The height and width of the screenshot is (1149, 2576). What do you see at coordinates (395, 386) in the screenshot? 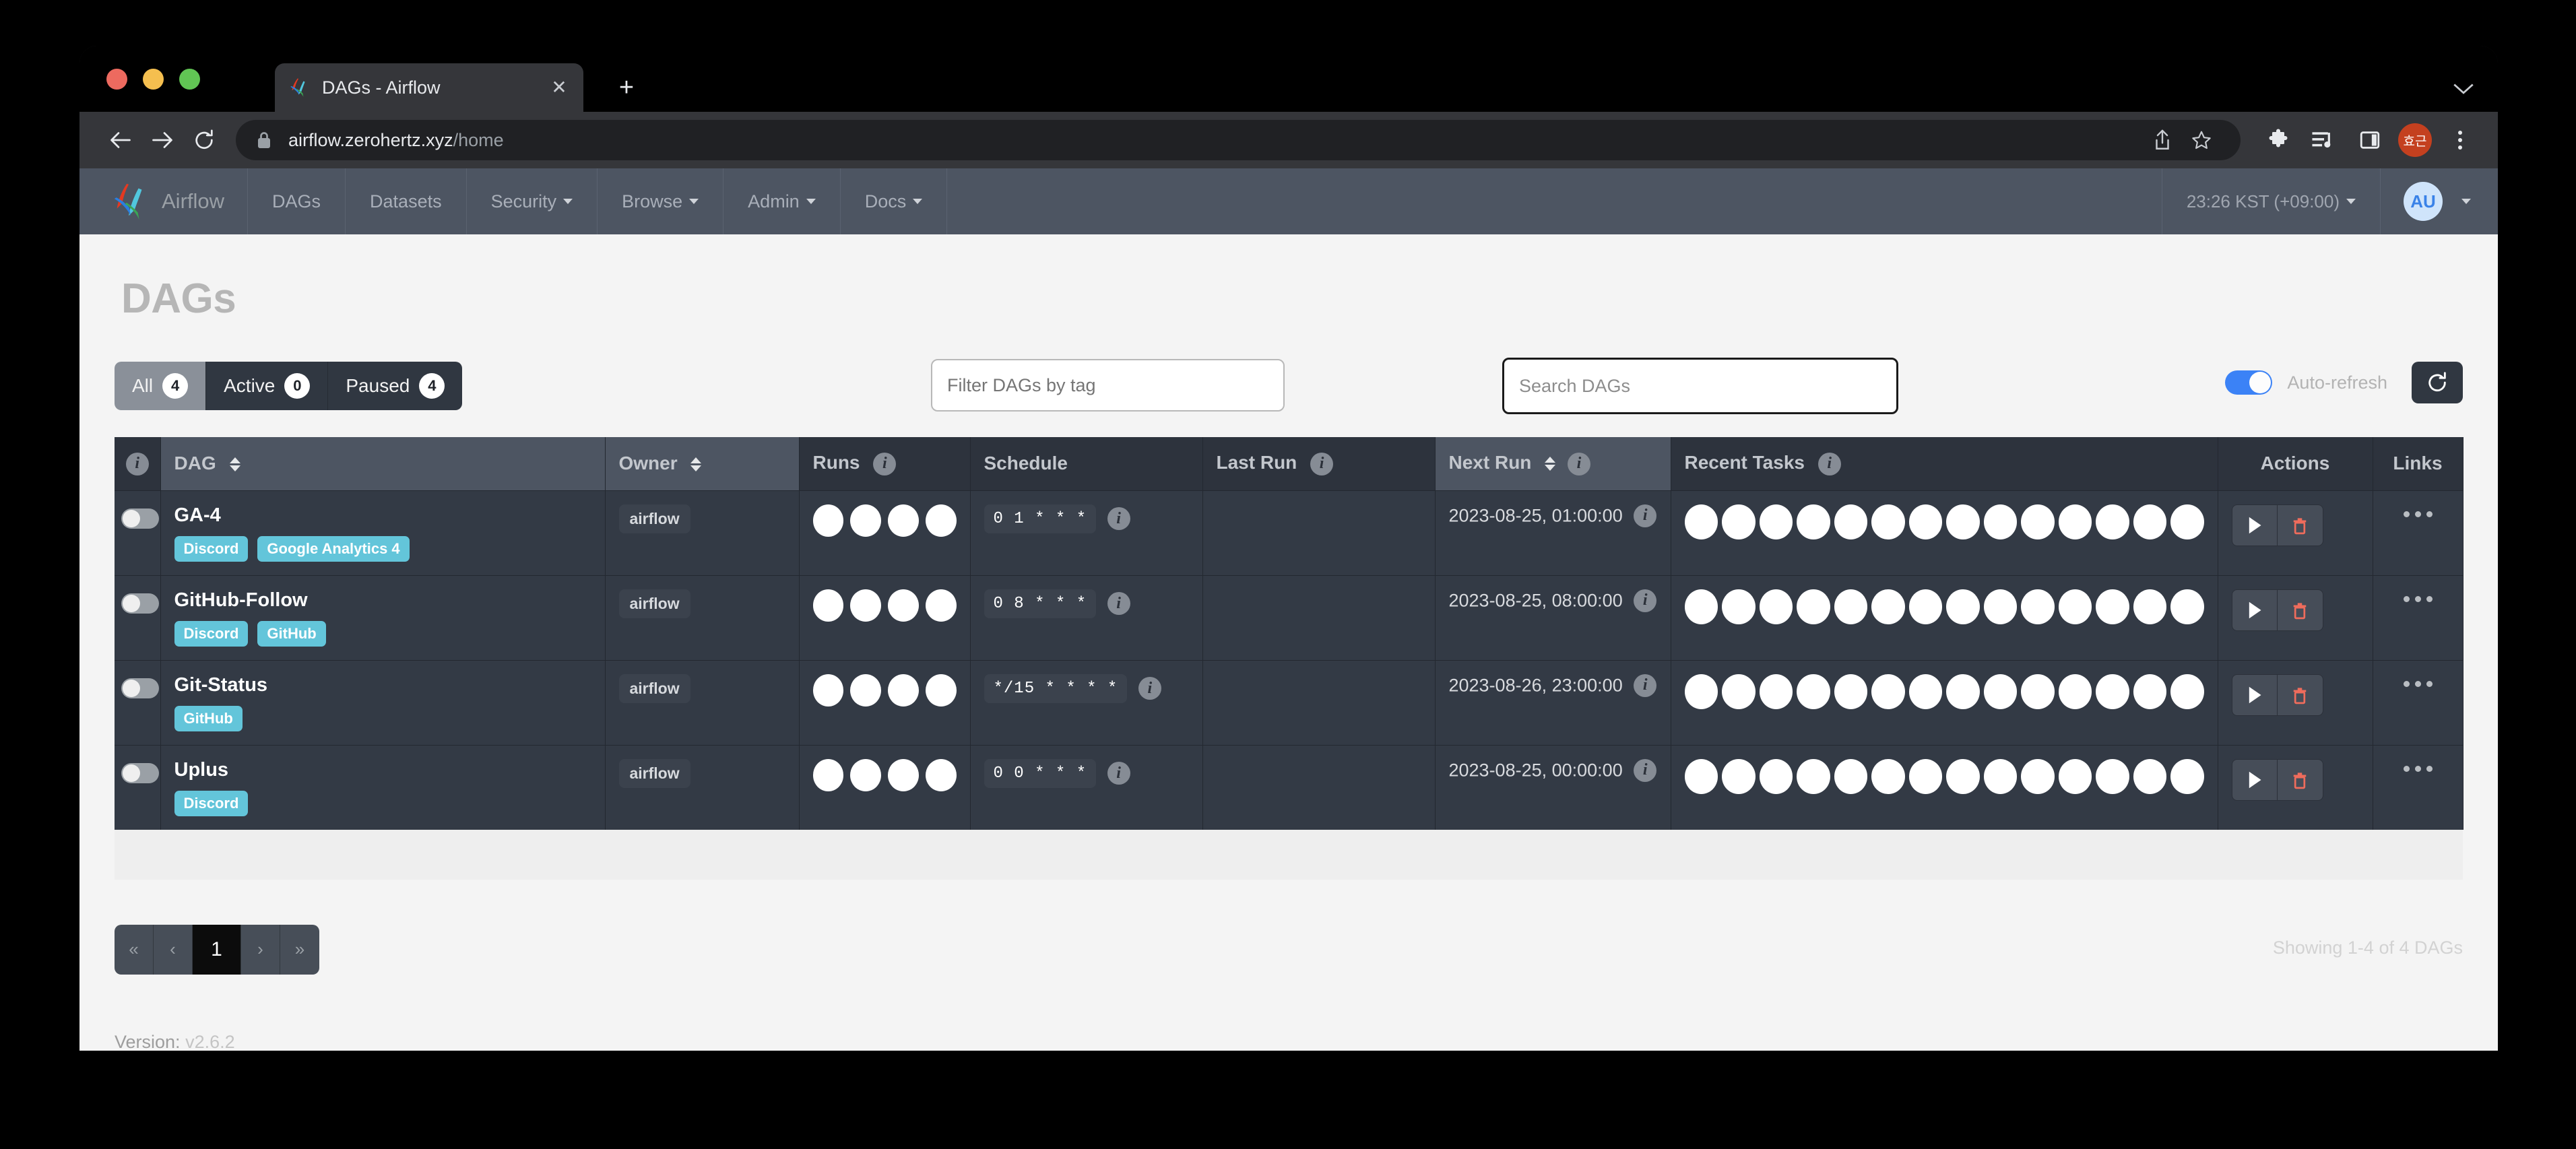
I see `filter-paused-button: Paused 4` at bounding box center [395, 386].